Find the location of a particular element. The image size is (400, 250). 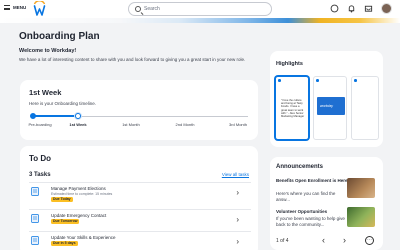

task-row: Update Emergency Contact Due Tomorrow › is located at coordinates (140, 219).